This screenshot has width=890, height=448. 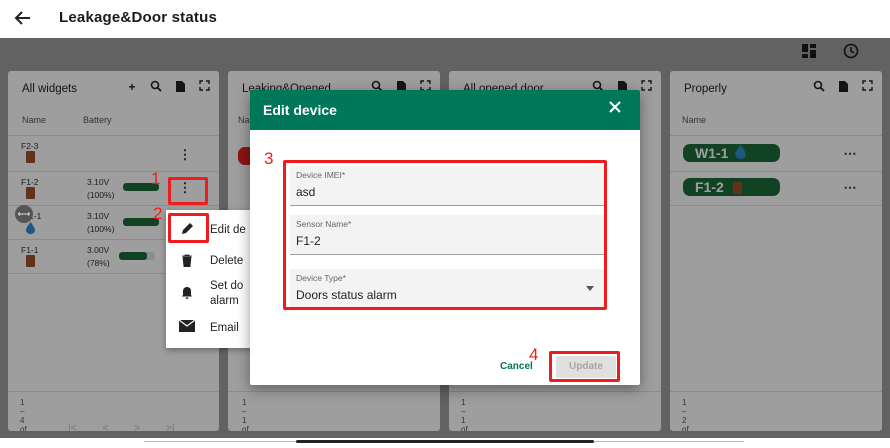 What do you see at coordinates (445, 110) in the screenshot?
I see `dialog-header: Edit device` at bounding box center [445, 110].